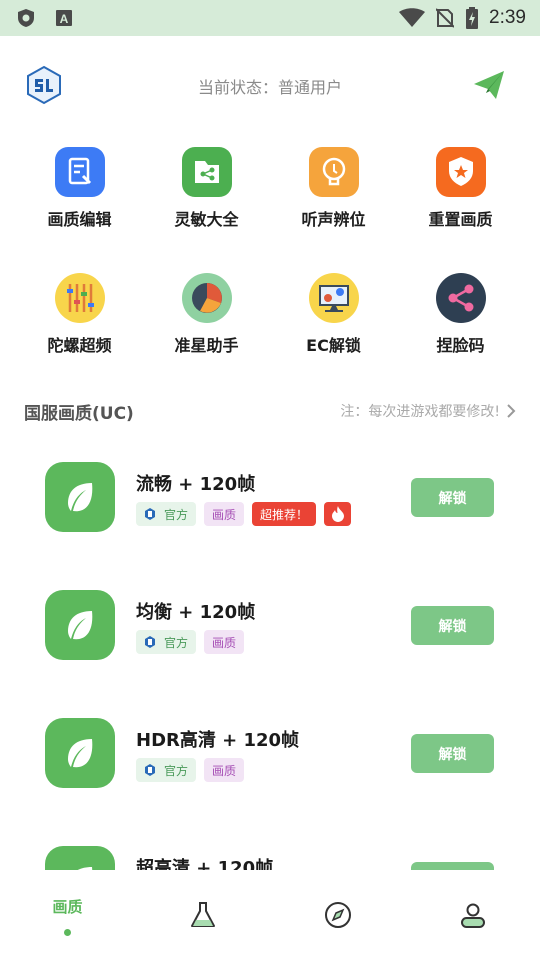  Describe the element at coordinates (489, 85) in the screenshot. I see `send-icon` at that location.